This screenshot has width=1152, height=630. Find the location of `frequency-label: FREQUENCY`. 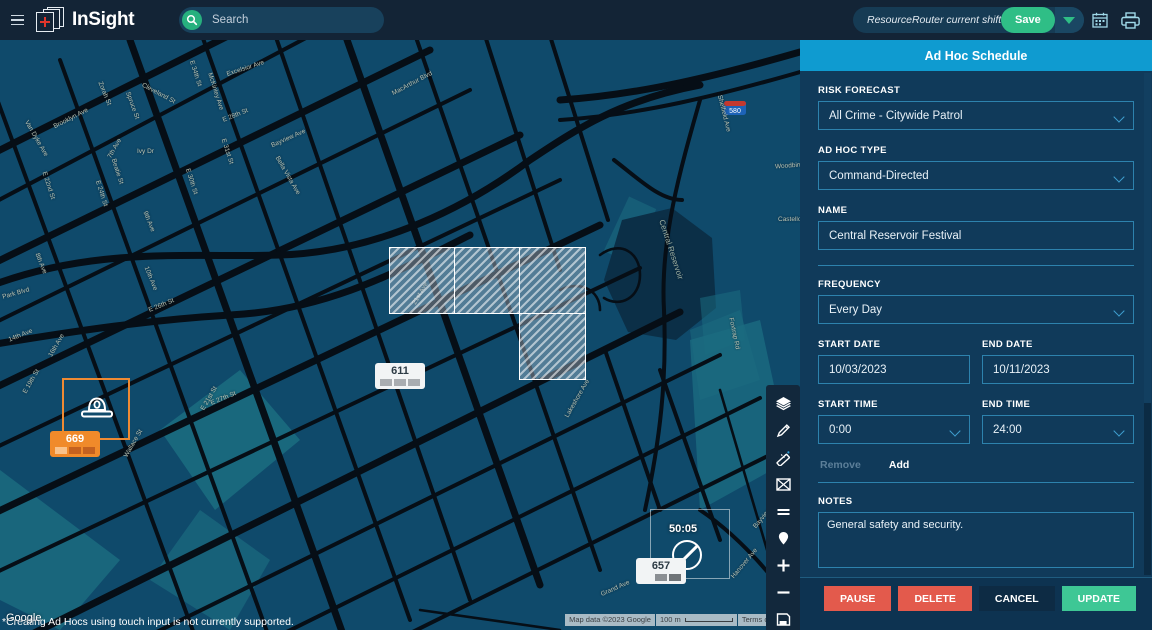

frequency-label: FREQUENCY is located at coordinates (849, 284).